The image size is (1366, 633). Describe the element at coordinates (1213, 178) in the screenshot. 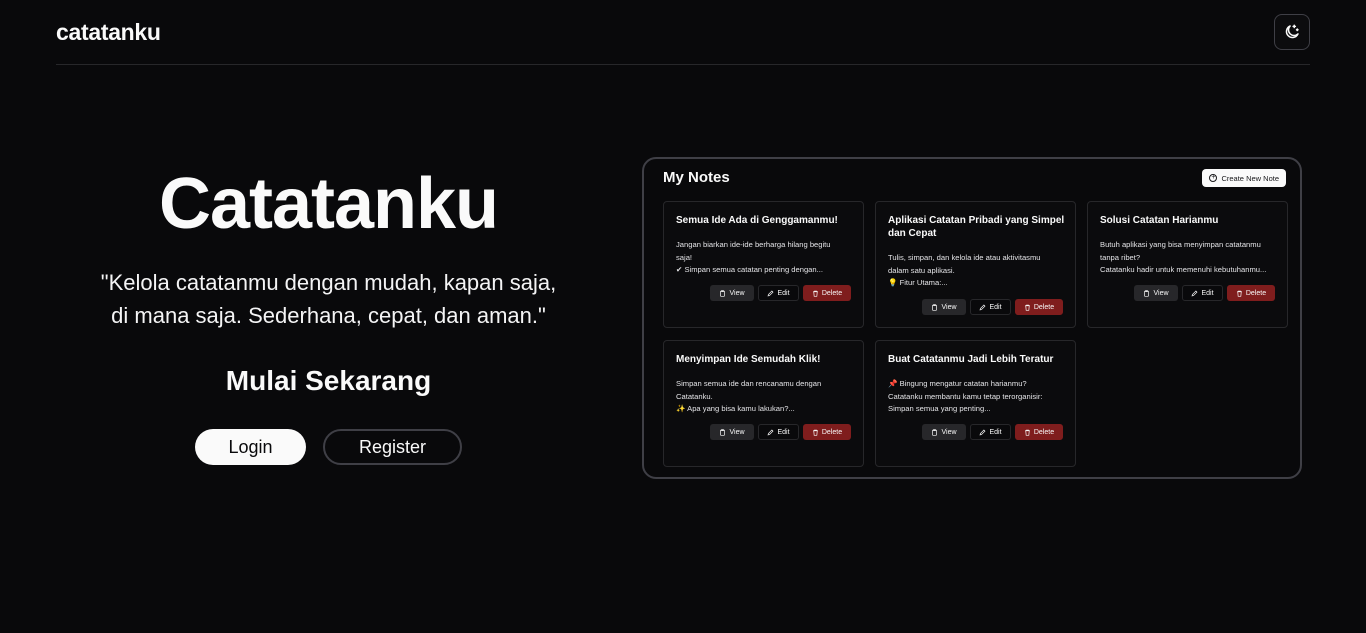

I see `plus-circle-icon: +` at that location.